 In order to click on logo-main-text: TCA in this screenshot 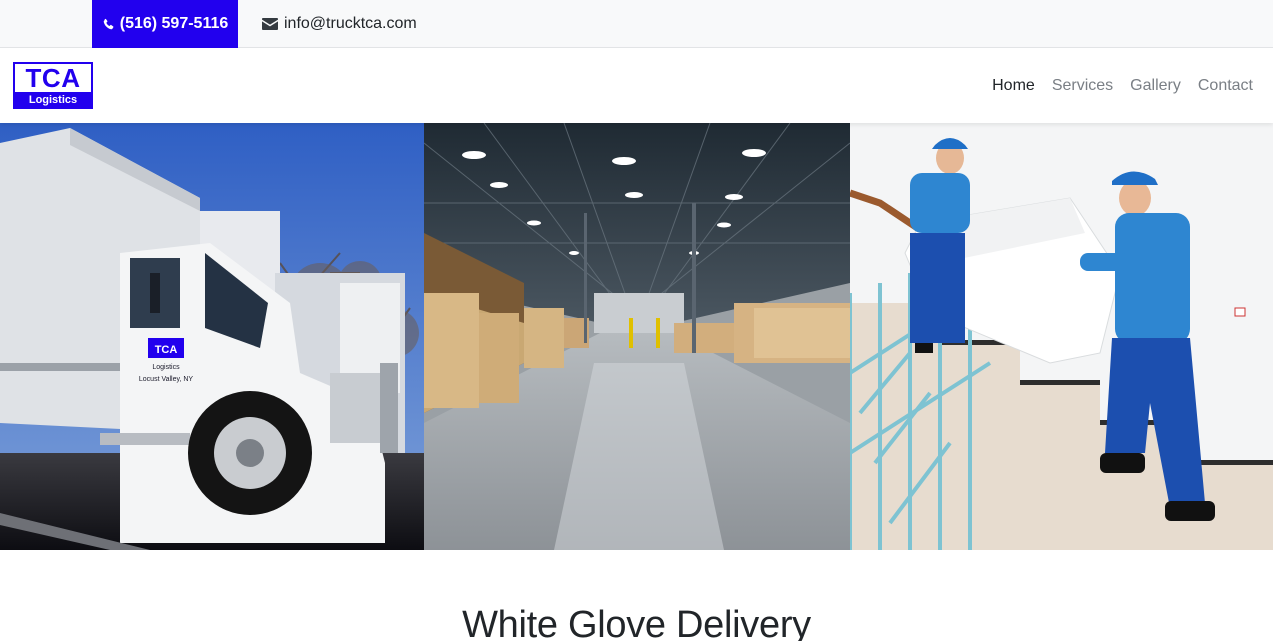, I will do `click(53, 77)`.